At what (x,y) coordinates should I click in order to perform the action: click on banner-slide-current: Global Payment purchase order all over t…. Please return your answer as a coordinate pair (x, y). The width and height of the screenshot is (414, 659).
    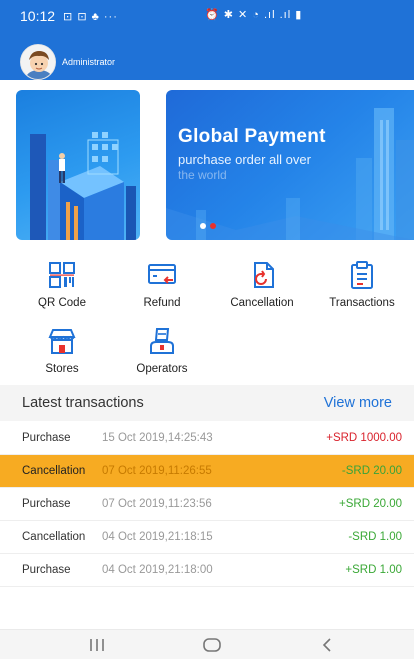
    Looking at the image, I should click on (290, 165).